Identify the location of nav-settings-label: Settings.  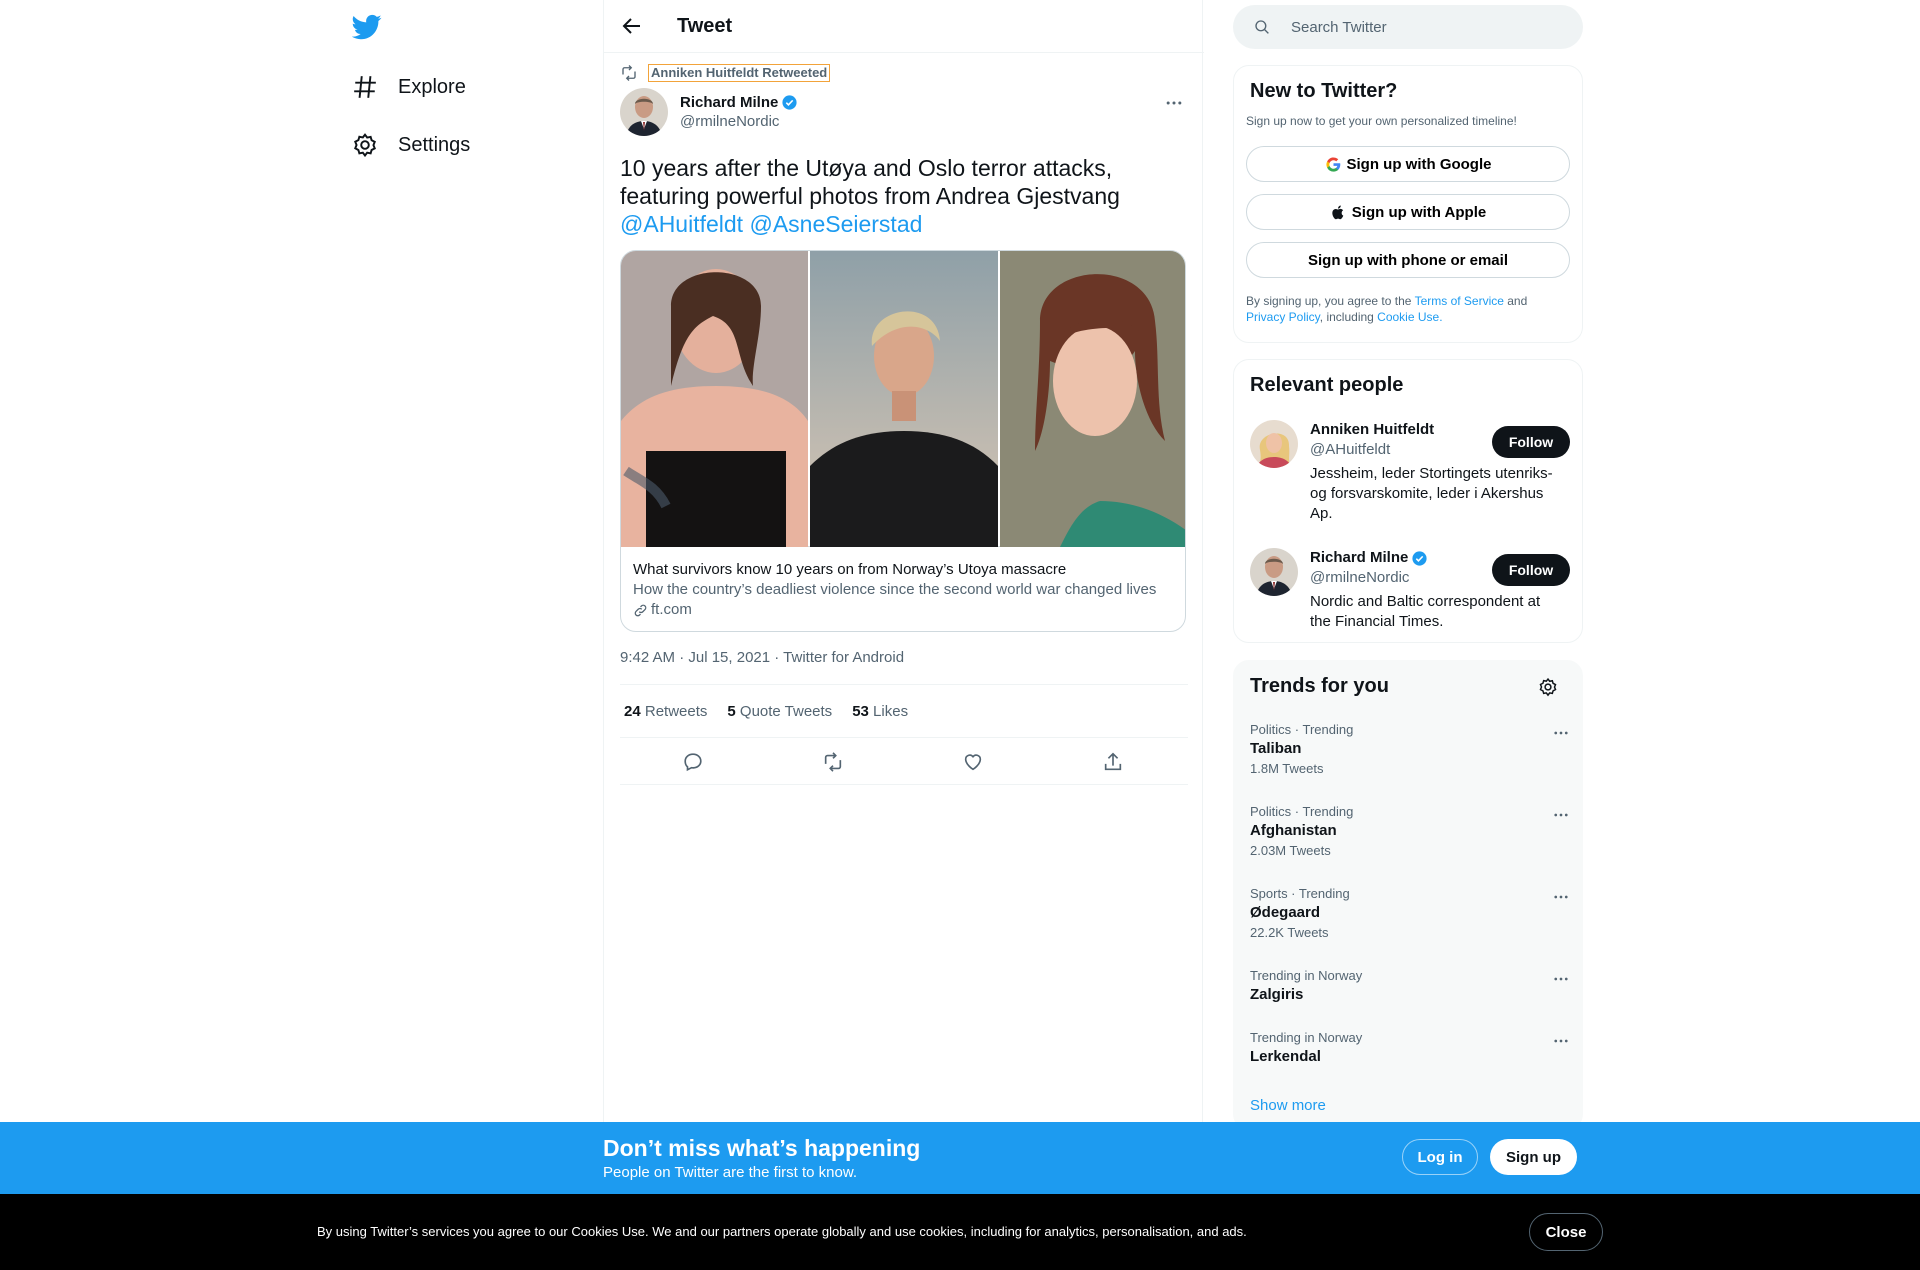
(434, 144).